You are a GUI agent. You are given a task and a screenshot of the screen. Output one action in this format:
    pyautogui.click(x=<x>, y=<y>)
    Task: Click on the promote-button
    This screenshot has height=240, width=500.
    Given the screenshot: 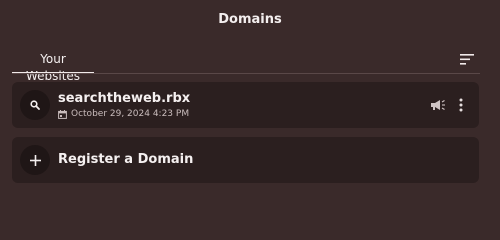 What is the action you would take?
    pyautogui.click(x=438, y=105)
    